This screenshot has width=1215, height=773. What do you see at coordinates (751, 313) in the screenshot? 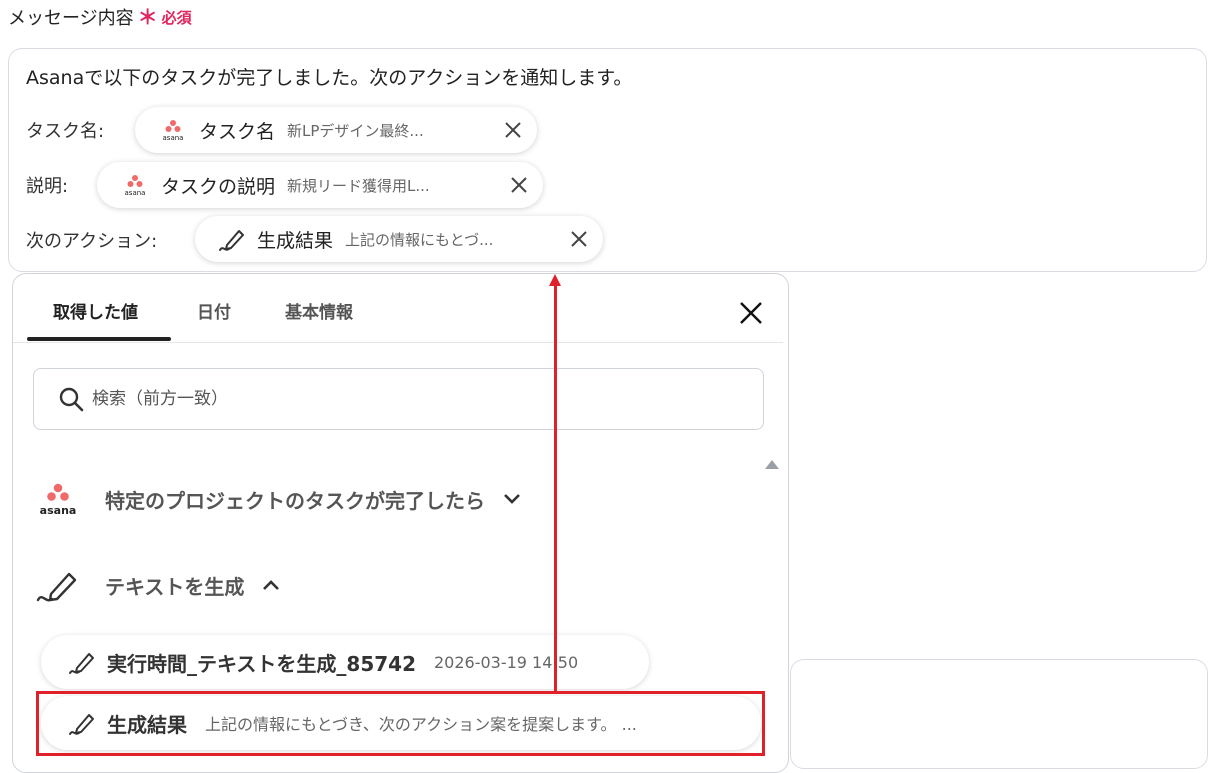
I see `close-icon` at bounding box center [751, 313].